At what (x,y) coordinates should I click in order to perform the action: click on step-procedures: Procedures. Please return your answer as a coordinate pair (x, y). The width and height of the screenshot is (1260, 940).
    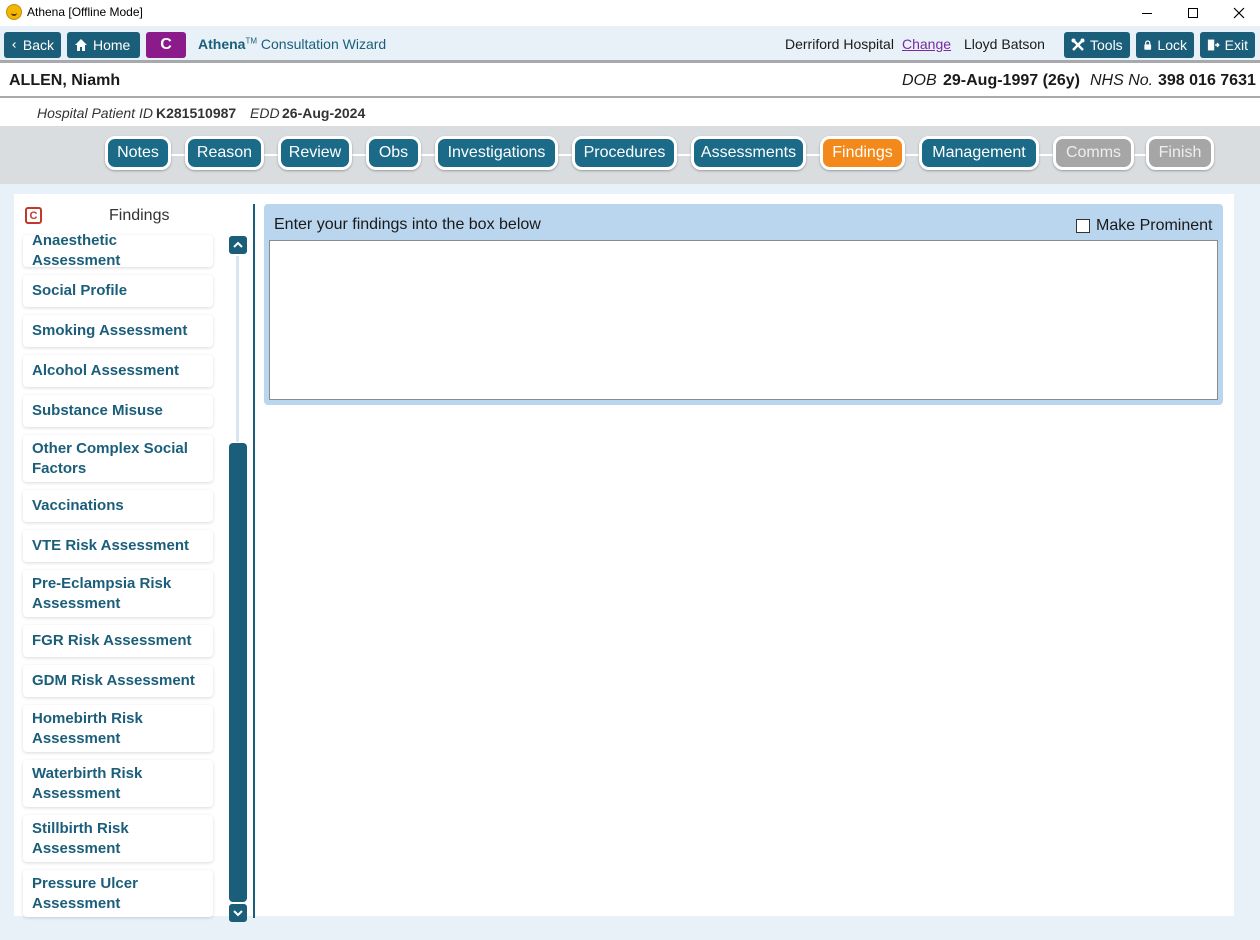
    Looking at the image, I should click on (624, 153).